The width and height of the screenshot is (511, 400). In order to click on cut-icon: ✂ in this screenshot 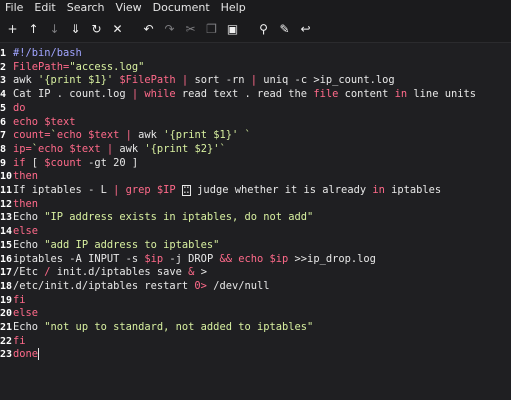, I will do `click(190, 29)`.